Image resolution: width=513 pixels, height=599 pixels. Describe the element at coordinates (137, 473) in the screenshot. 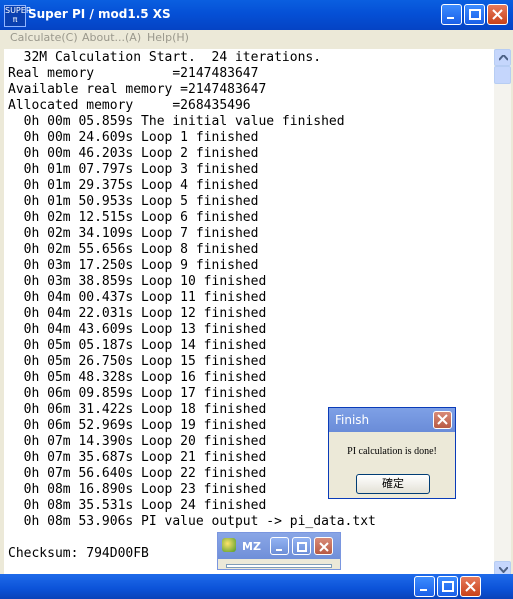

I see `console-line: 0h 07m 56.640s Loop 22 finished` at that location.